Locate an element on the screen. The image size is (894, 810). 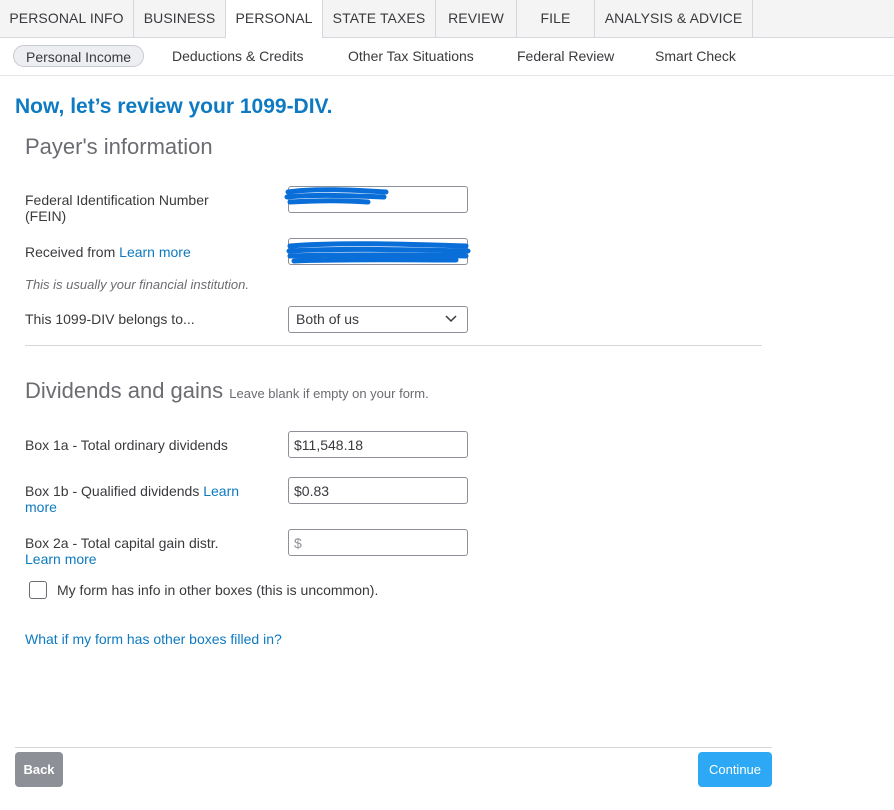
box1b-learn-more-link-continued: more is located at coordinates (150, 507).